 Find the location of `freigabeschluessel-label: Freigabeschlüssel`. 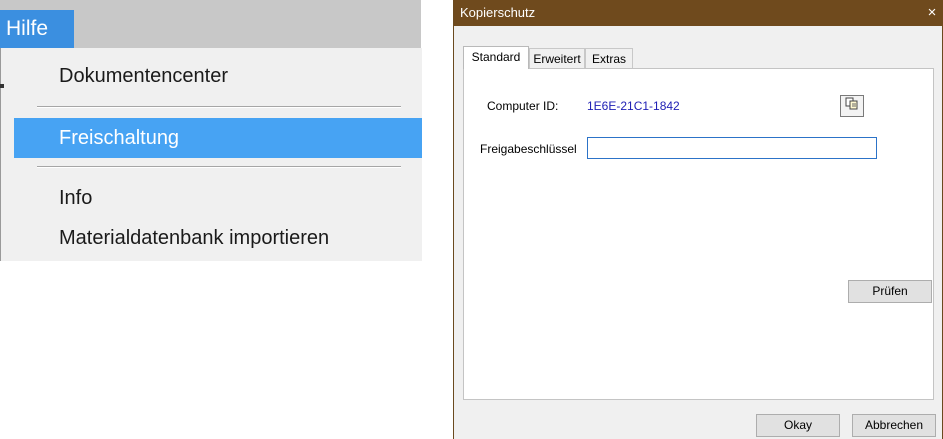

freigabeschluessel-label: Freigabeschlüssel is located at coordinates (528, 149).